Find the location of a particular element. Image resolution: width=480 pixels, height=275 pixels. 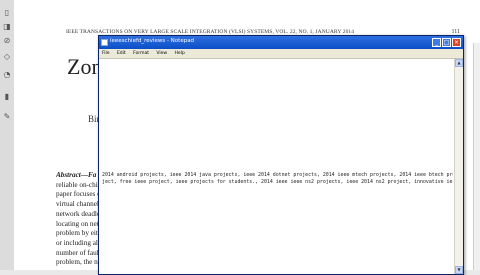

attachment-icon: ⊘ is located at coordinates (7, 41).